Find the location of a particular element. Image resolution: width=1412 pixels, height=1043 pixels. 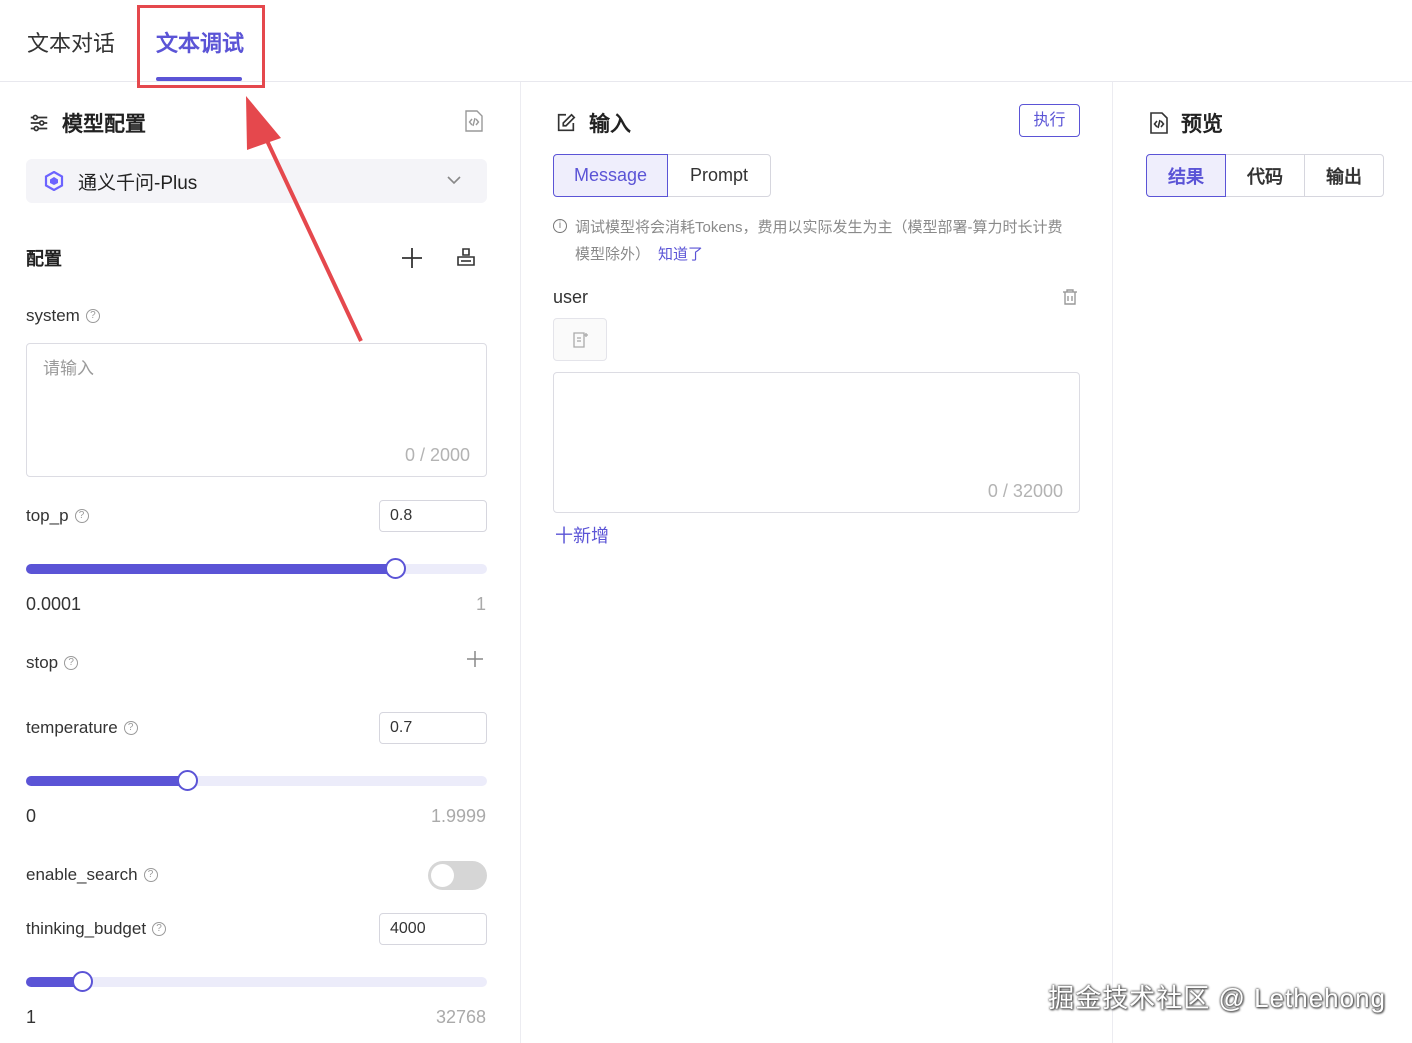

top-p-slider is located at coordinates (256, 568).